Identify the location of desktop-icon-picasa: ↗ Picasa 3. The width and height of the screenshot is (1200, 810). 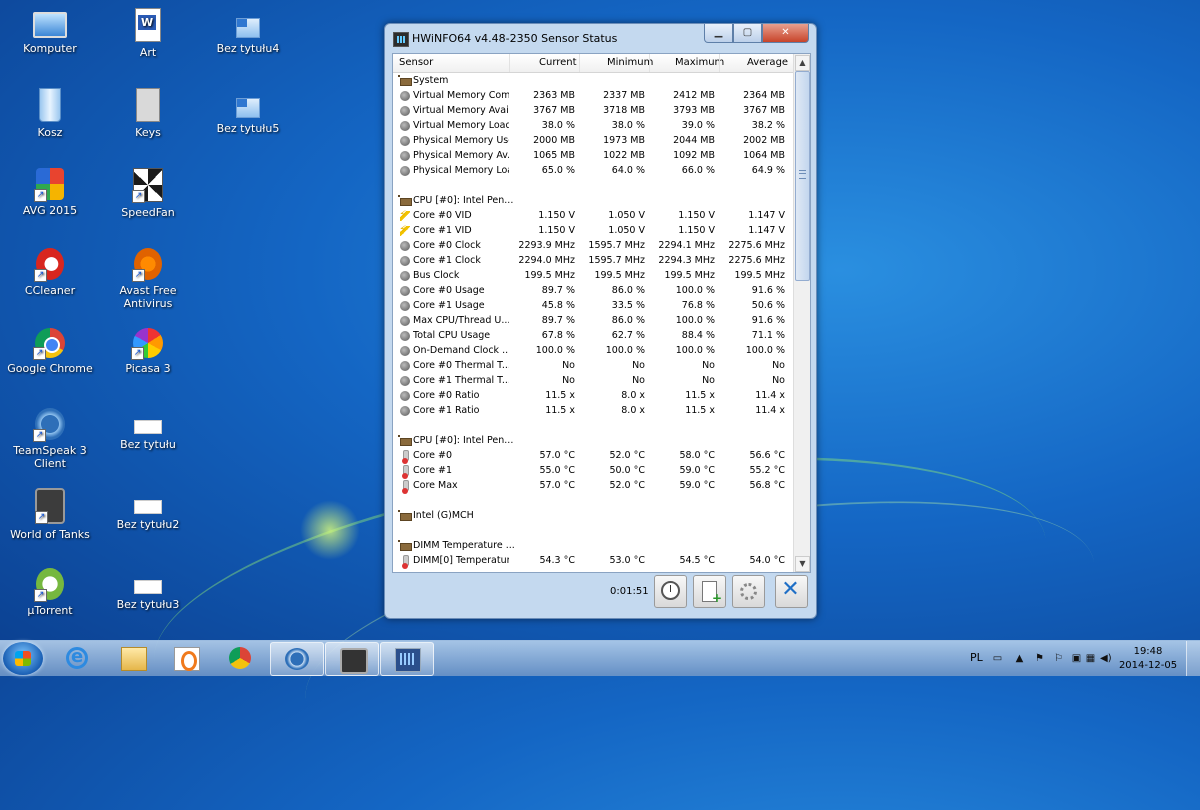
(148, 351).